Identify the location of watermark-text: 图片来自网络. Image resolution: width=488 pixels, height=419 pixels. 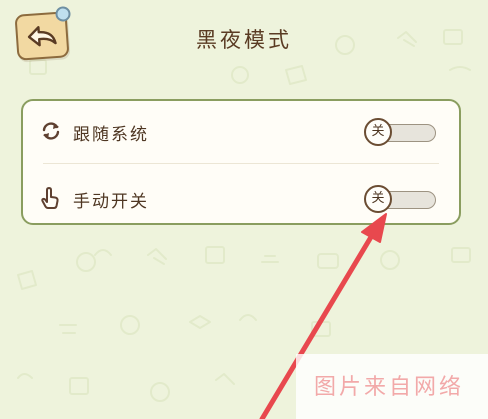
(389, 387).